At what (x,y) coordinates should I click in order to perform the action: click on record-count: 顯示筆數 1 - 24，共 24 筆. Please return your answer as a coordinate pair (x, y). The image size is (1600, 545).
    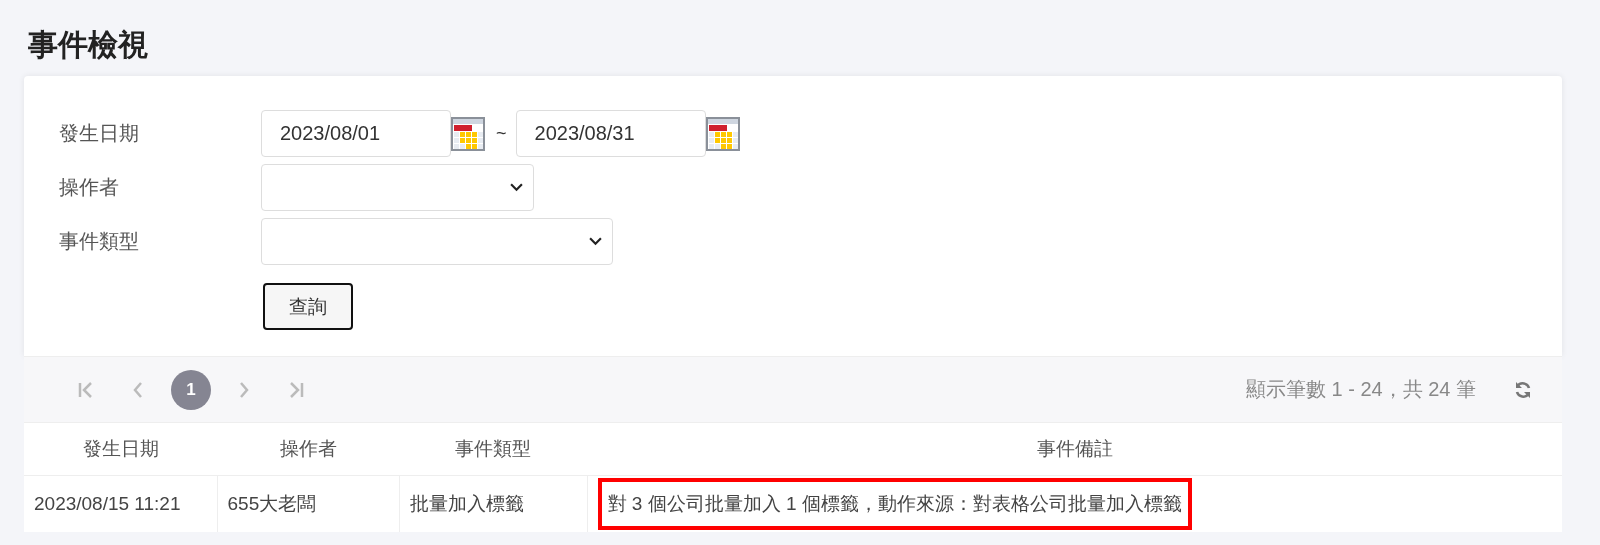
    Looking at the image, I should click on (1360, 389).